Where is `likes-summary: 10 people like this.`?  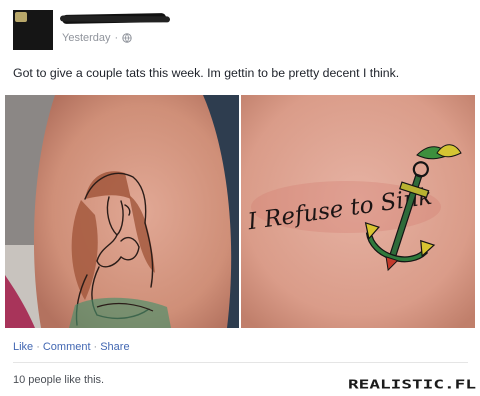 likes-summary: 10 people like this. is located at coordinates (58, 380).